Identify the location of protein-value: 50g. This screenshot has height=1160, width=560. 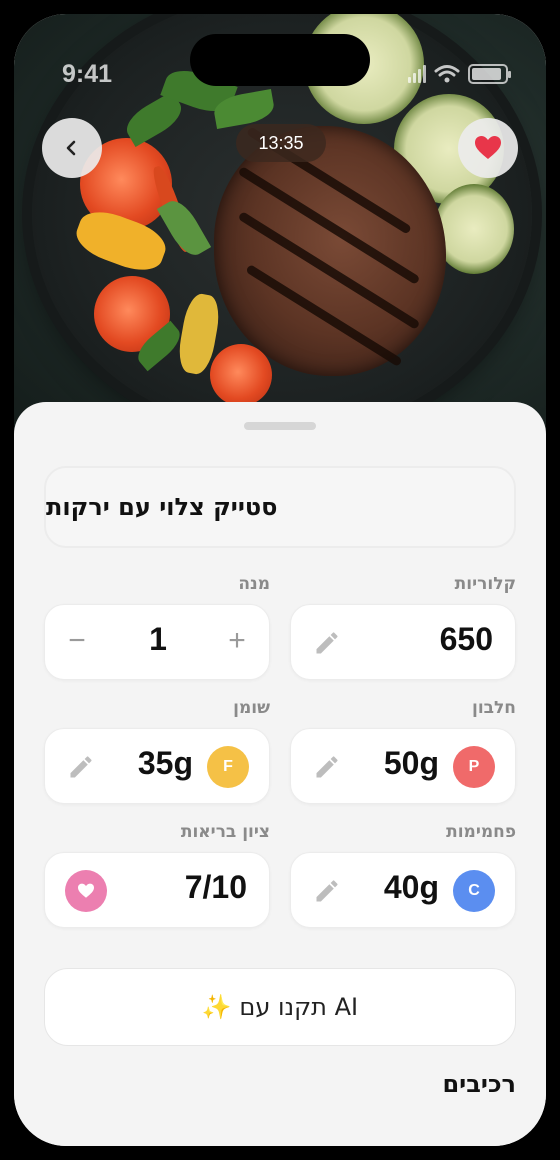
(411, 763).